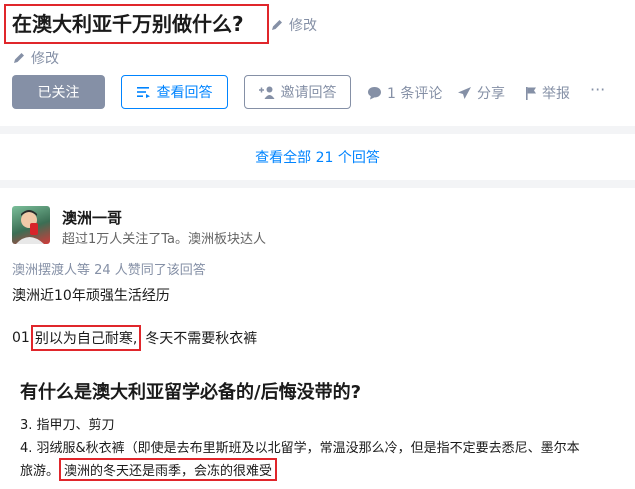 This screenshot has width=635, height=489. I want to click on view-answers-label: 查看回答, so click(184, 93).